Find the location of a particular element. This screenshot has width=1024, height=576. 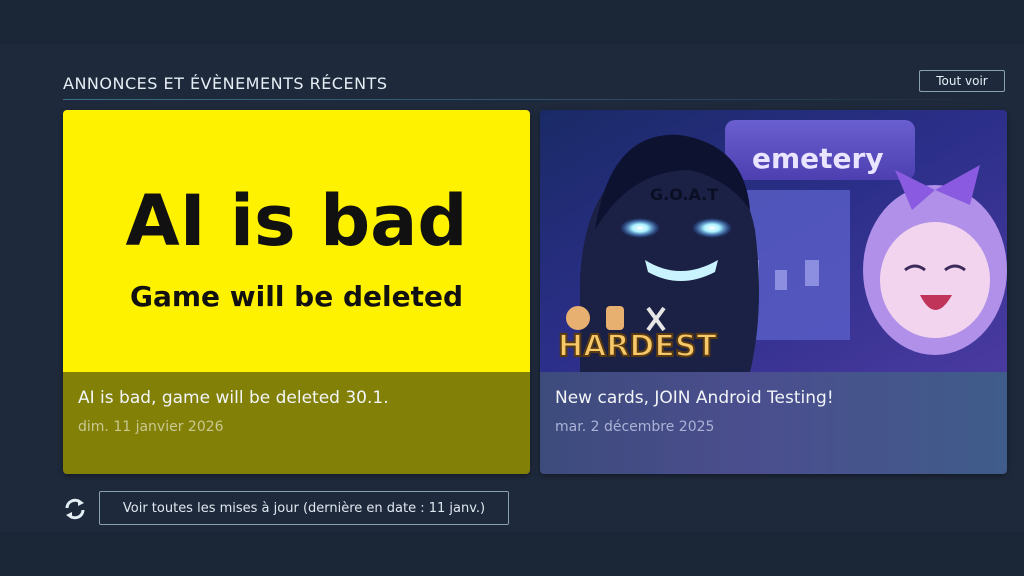

card-title: New cards, JOIN Android Testing! is located at coordinates (694, 398).